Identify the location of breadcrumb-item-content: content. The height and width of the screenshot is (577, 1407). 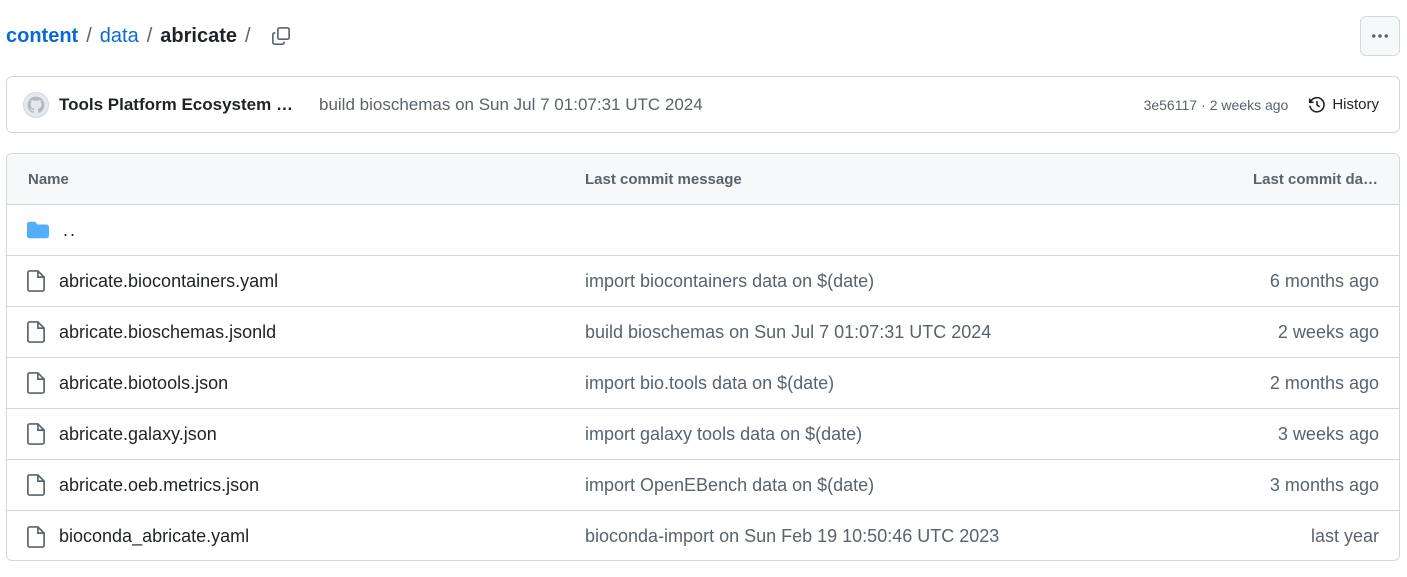
(42, 36).